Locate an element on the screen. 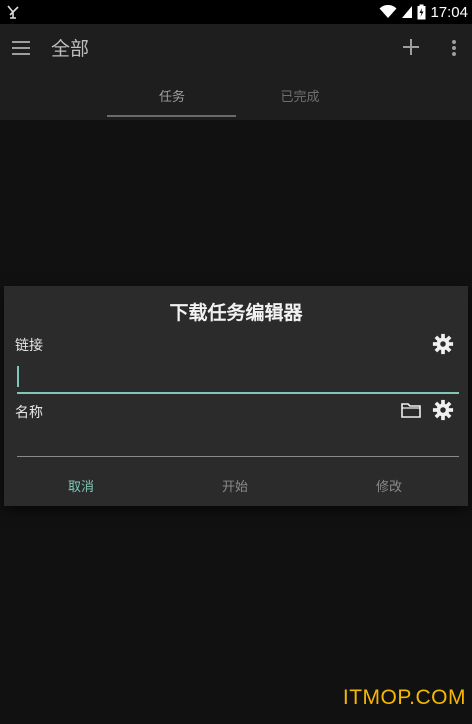 The height and width of the screenshot is (724, 472). menu-icon is located at coordinates (22, 48).